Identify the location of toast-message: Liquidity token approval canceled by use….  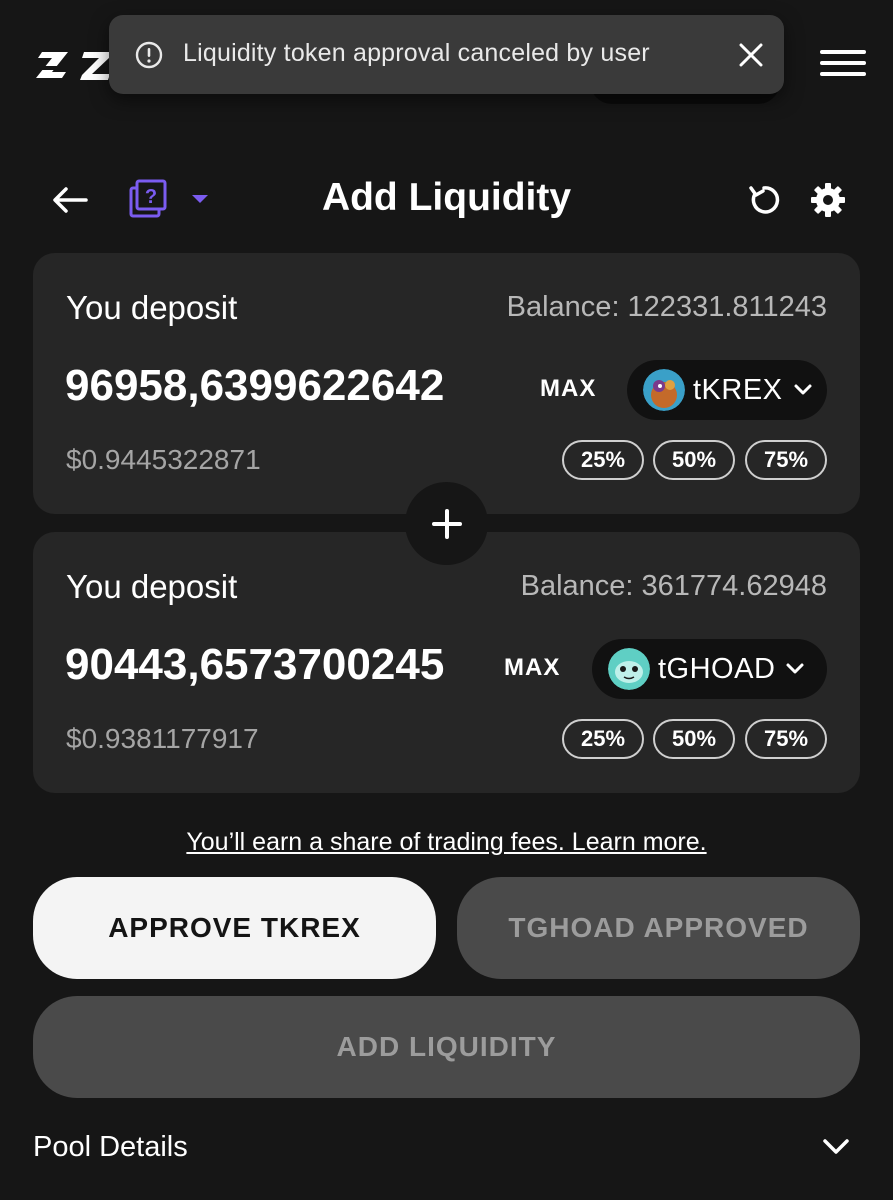
(416, 53).